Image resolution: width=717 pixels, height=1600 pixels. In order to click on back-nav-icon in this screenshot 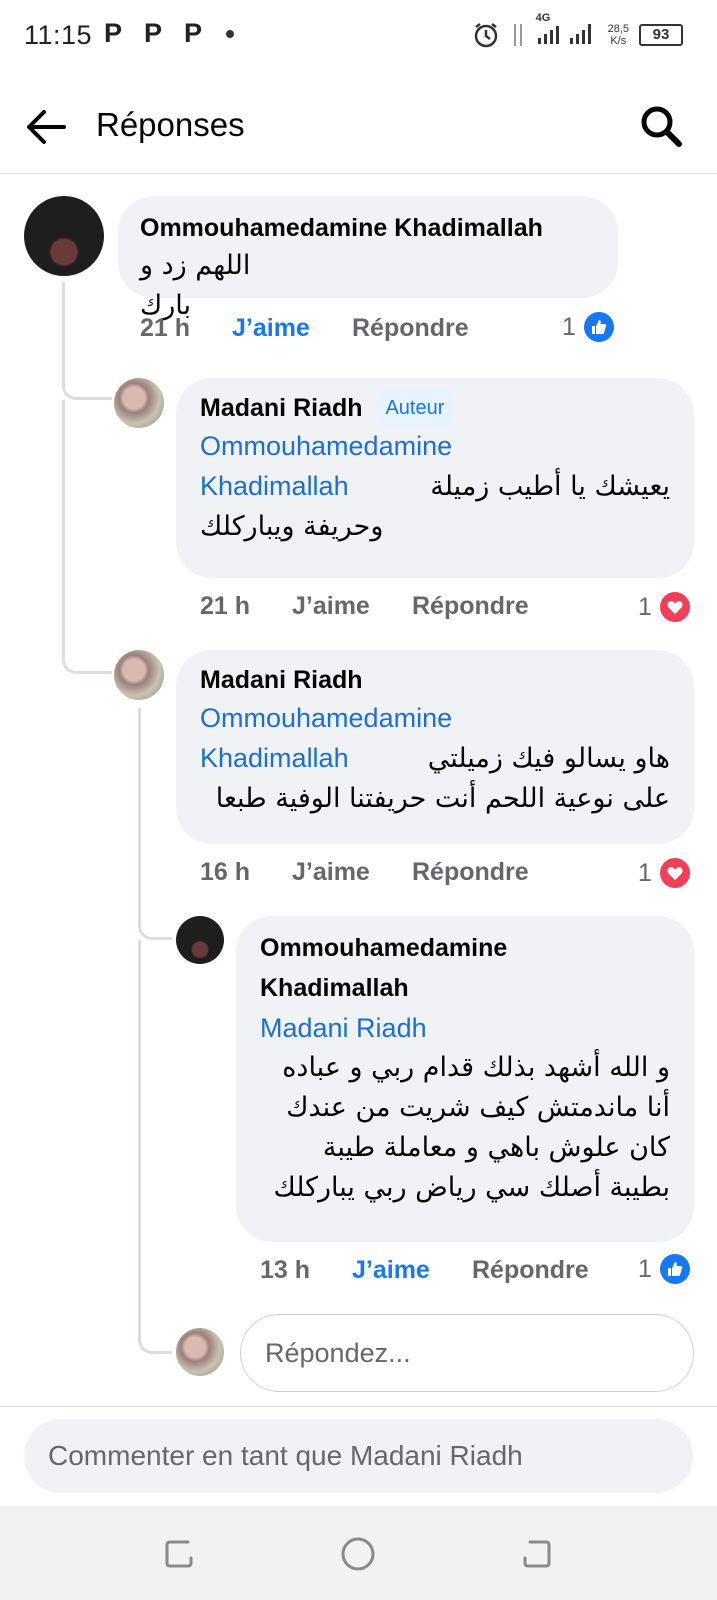, I will do `click(537, 1554)`.